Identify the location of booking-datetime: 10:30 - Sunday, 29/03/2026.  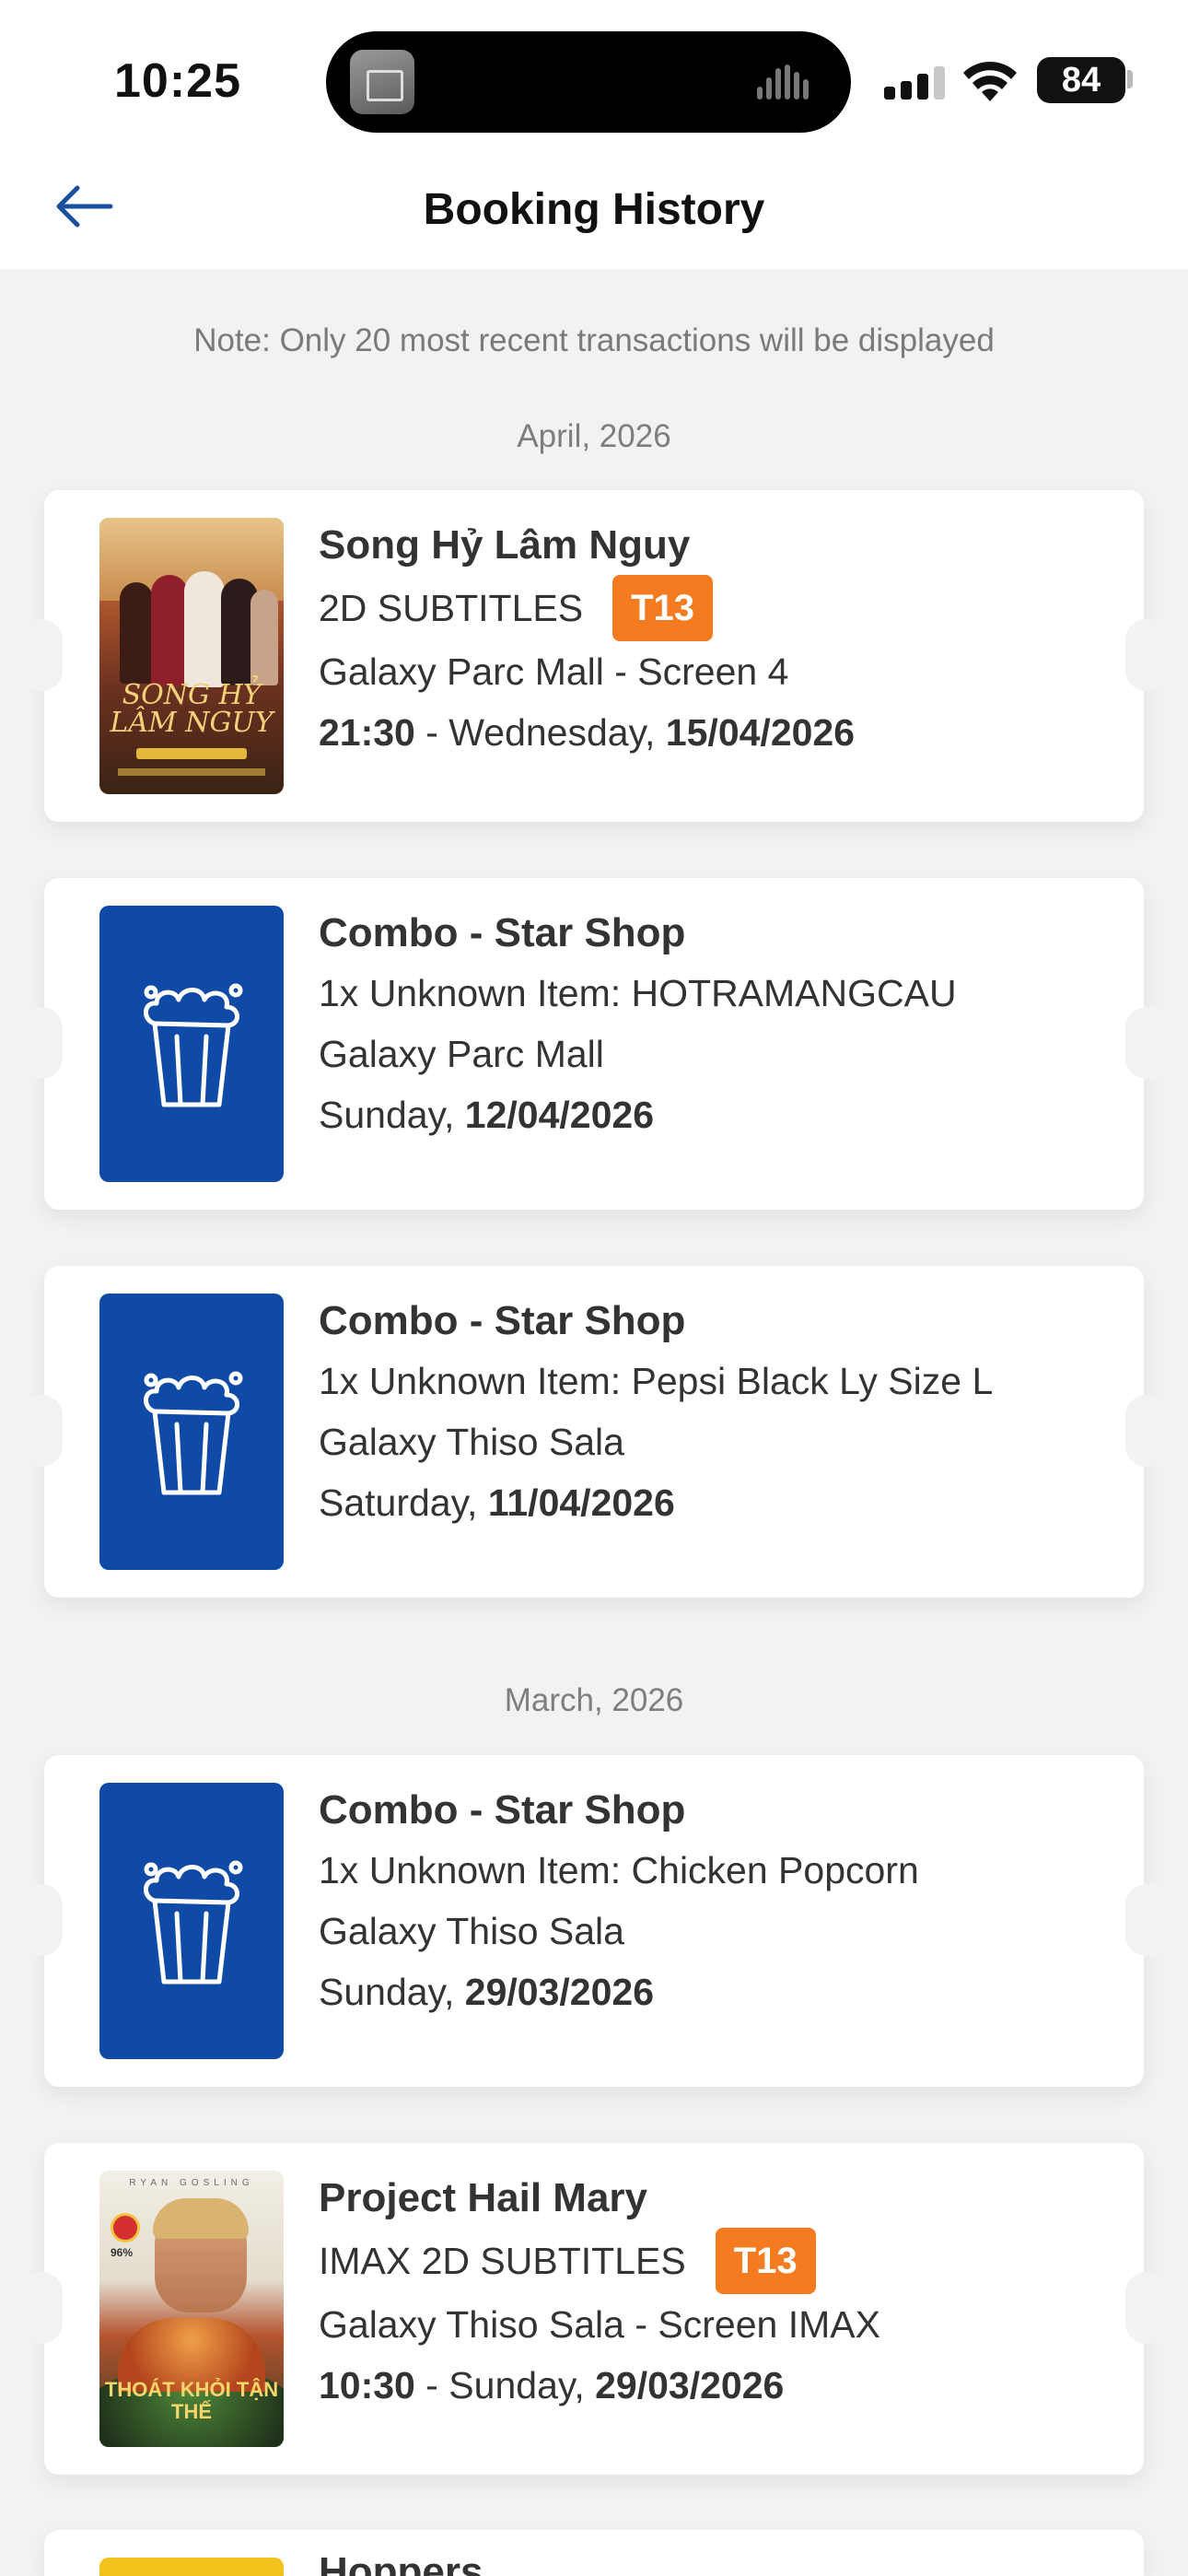
(717, 2385).